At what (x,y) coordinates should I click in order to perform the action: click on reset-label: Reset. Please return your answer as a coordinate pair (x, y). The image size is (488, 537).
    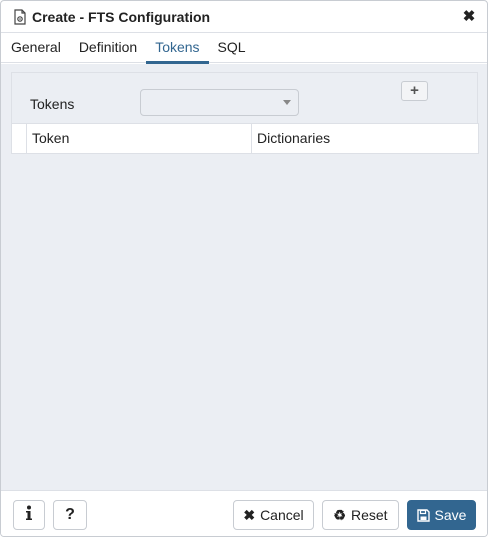
    Looking at the image, I should click on (369, 515).